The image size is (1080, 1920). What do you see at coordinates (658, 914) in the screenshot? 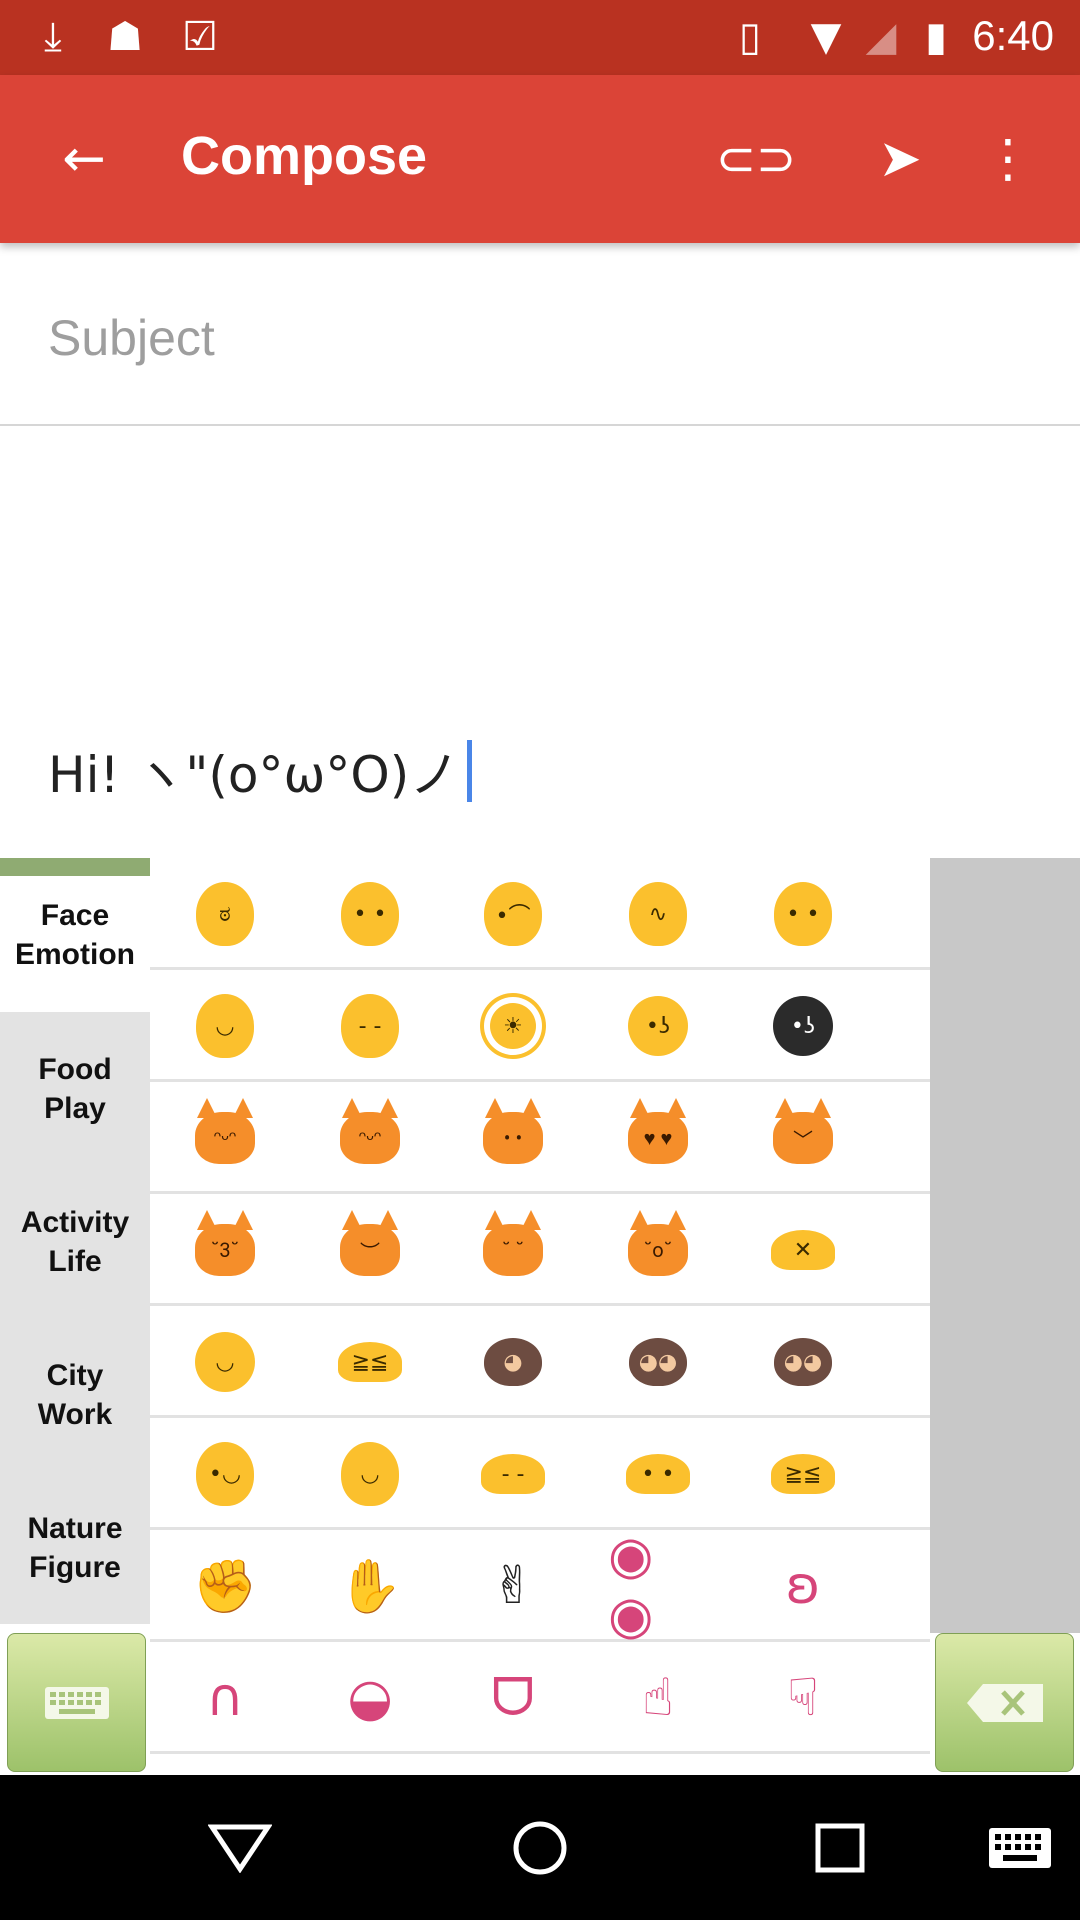
I see `emoji-key-zipper-mouth-face: ∿` at bounding box center [658, 914].